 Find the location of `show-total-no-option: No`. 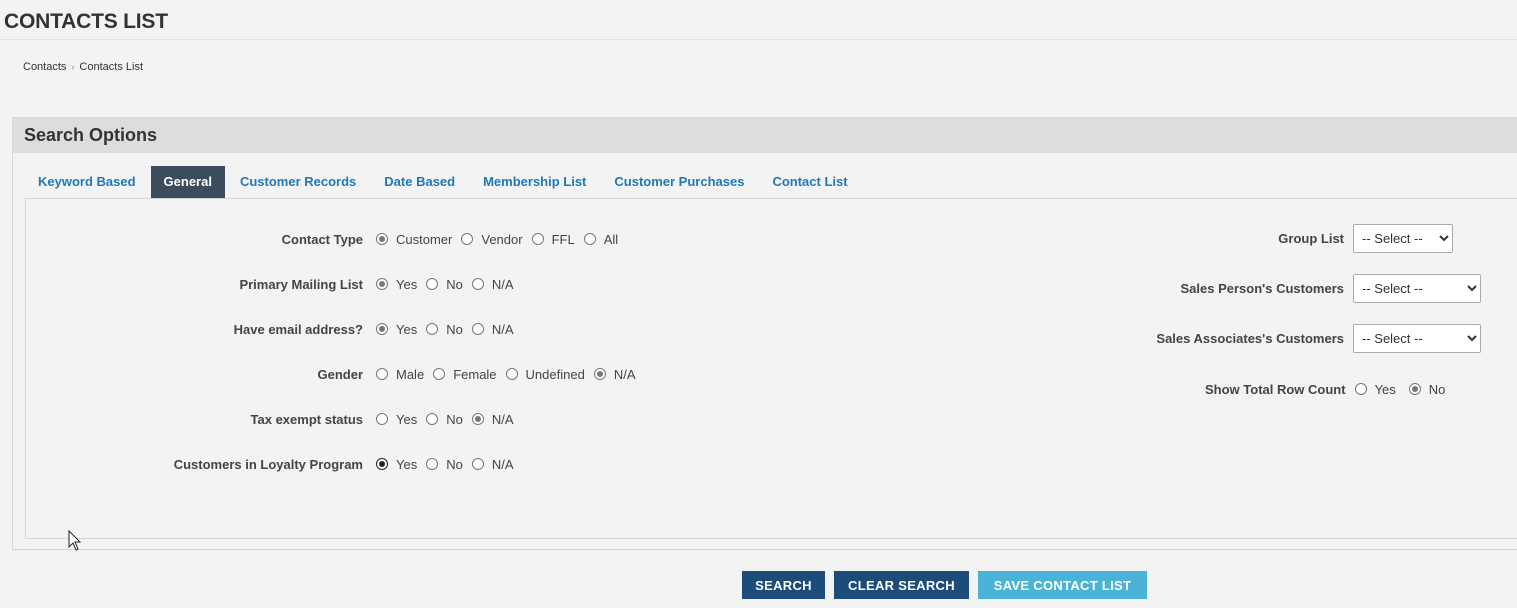

show-total-no-option: No is located at coordinates (1426, 389).